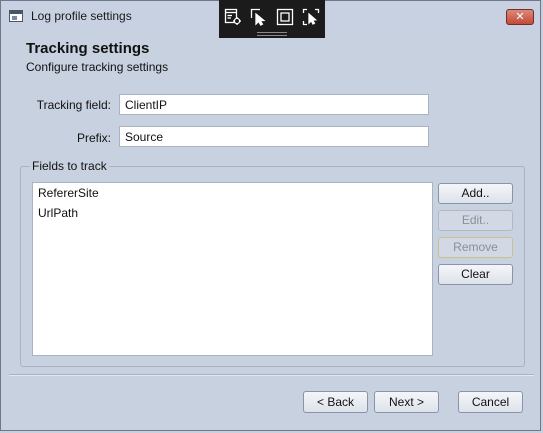 The image size is (543, 433). What do you see at coordinates (272, 19) in the screenshot?
I see `inspector-toolbar` at bounding box center [272, 19].